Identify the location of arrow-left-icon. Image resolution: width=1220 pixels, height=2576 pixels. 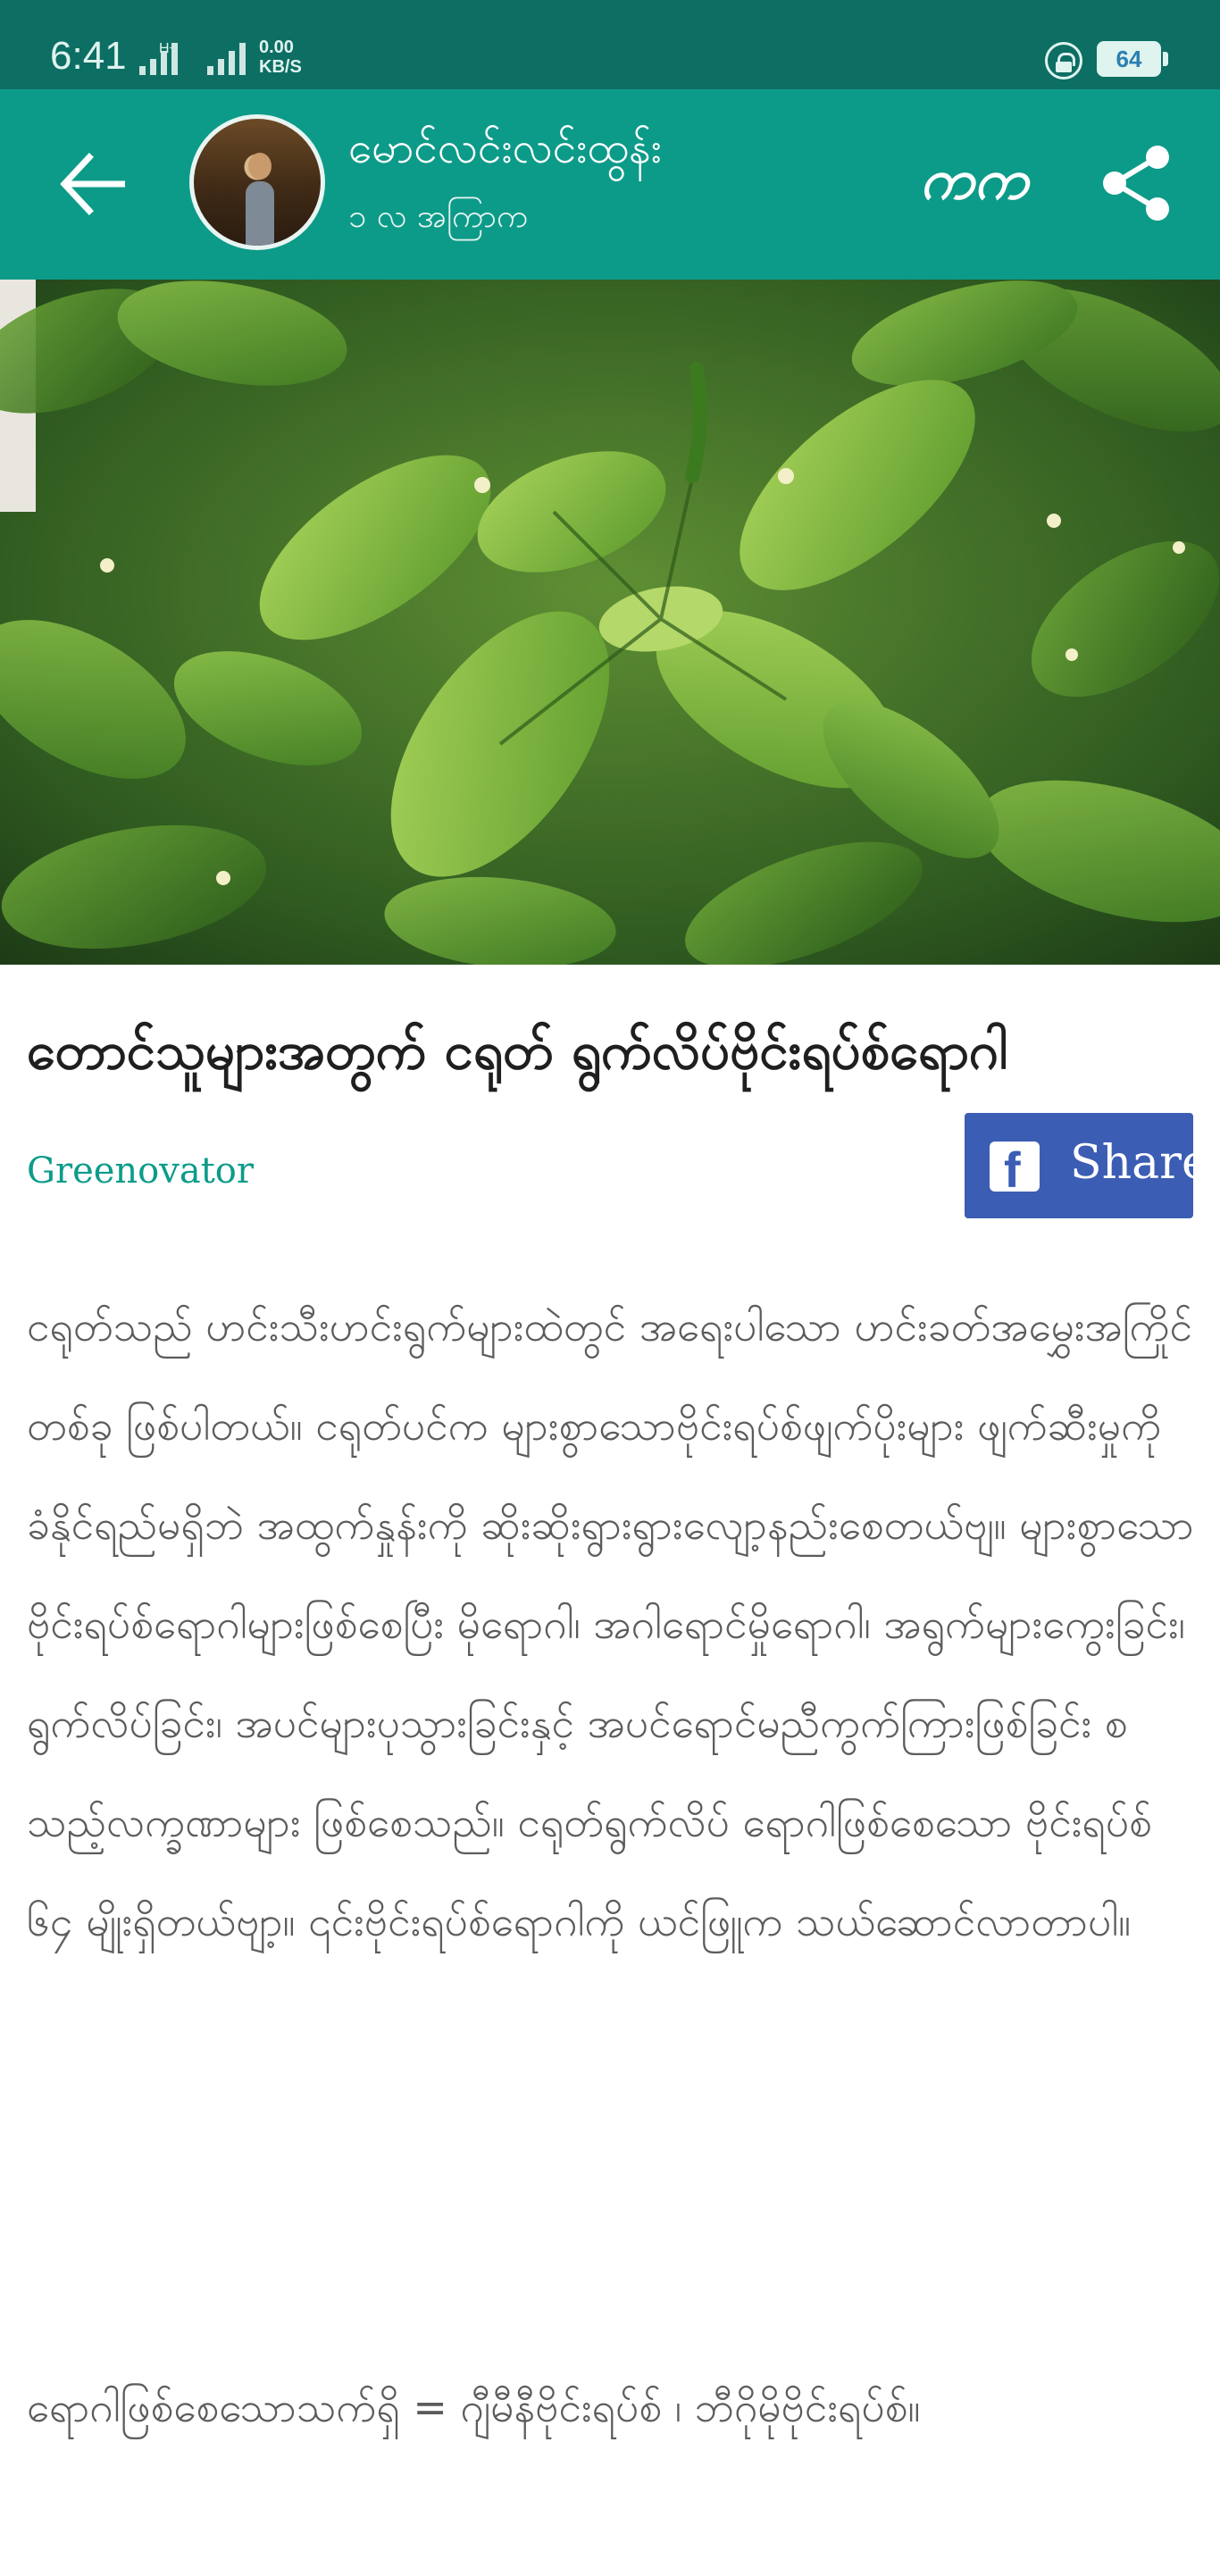
(92, 184).